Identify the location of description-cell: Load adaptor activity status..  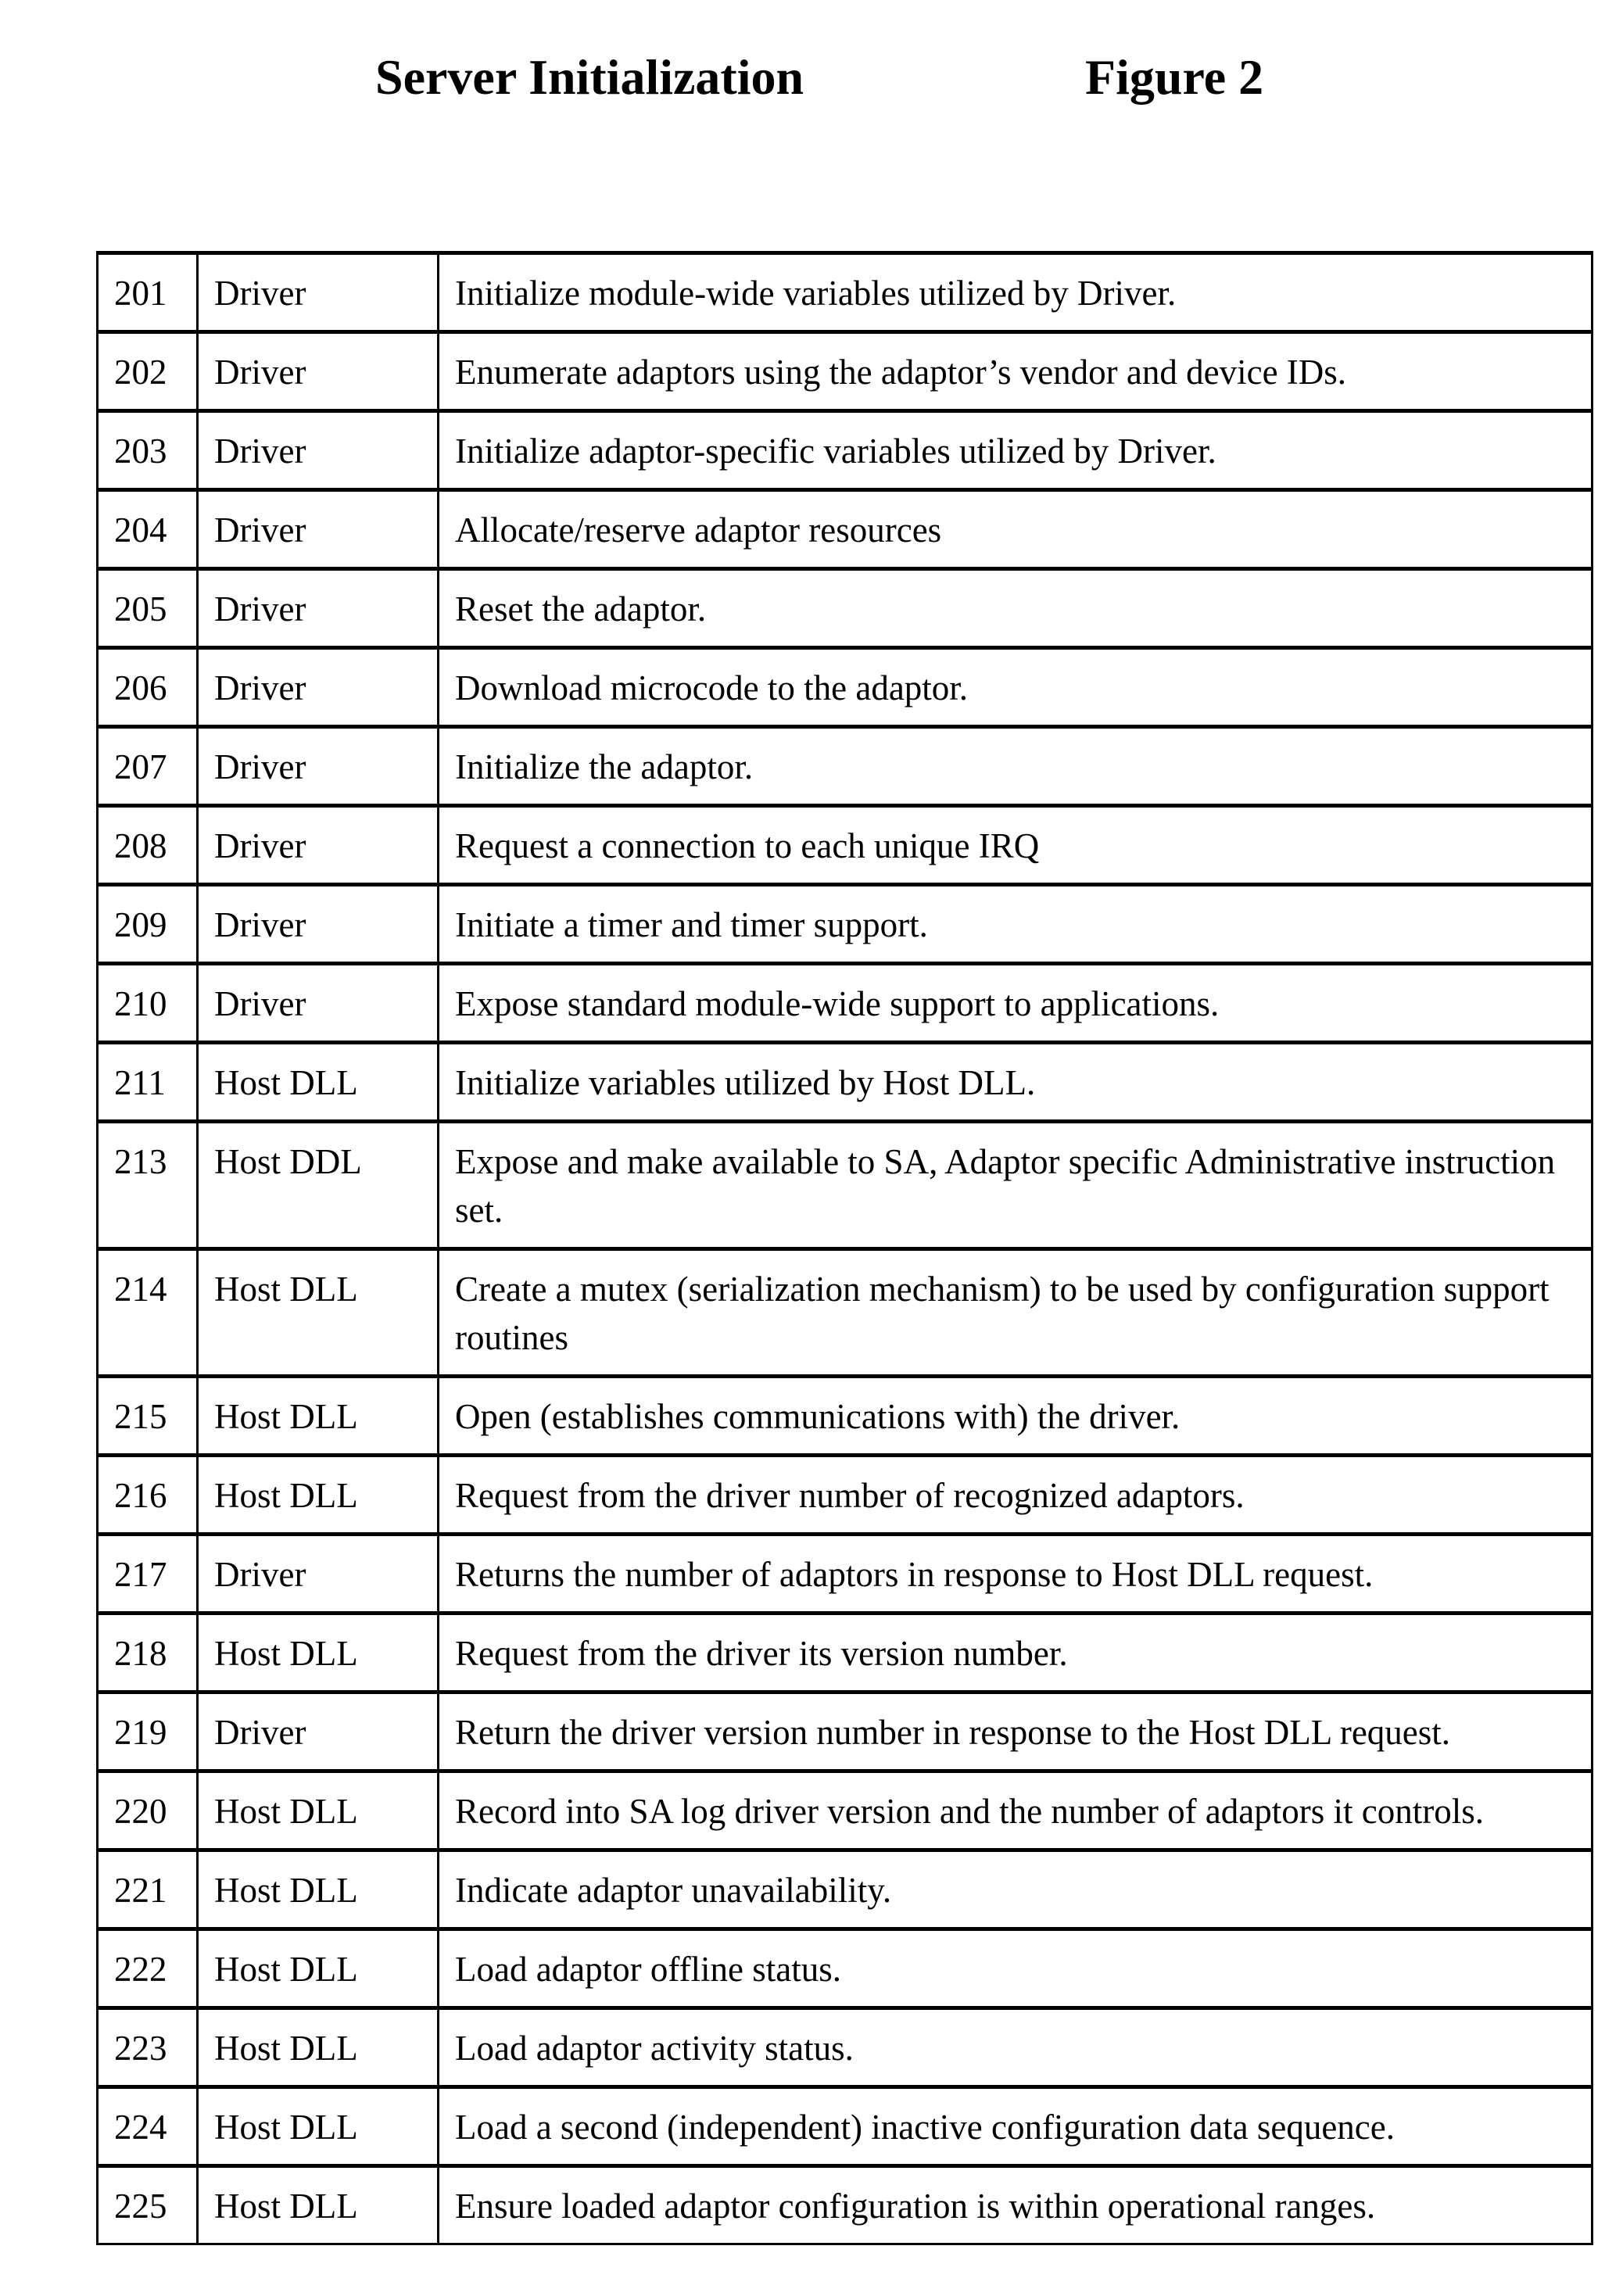
(1015, 2047).